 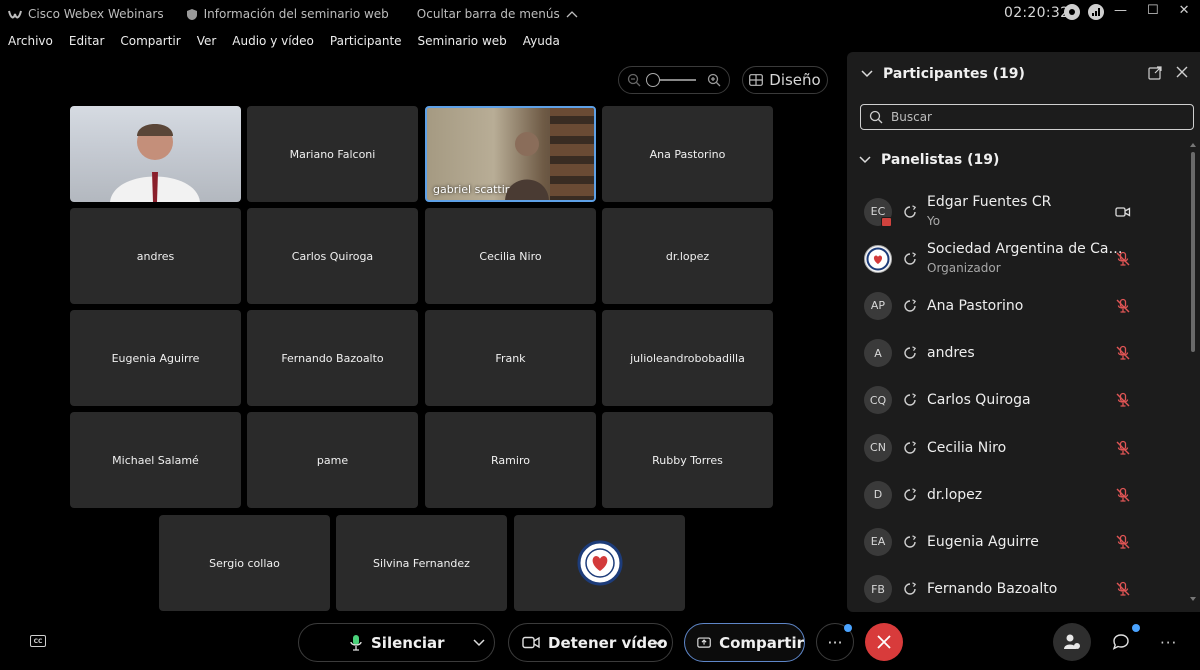 What do you see at coordinates (1182, 72) in the screenshot?
I see `close-panel-icon` at bounding box center [1182, 72].